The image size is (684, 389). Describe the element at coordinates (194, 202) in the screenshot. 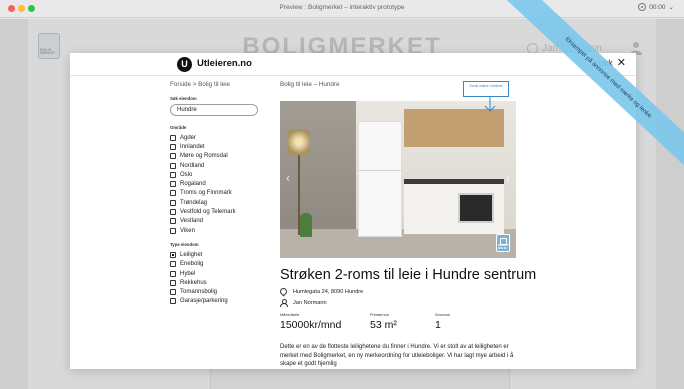

I see `area-filter-item-label: Trøndelag` at that location.